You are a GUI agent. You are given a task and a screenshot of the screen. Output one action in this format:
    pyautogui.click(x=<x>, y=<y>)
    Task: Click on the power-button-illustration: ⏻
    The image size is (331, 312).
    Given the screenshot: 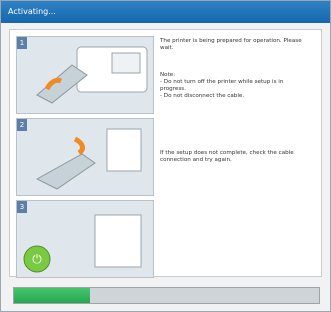 What is the action you would take?
    pyautogui.click(x=82, y=243)
    